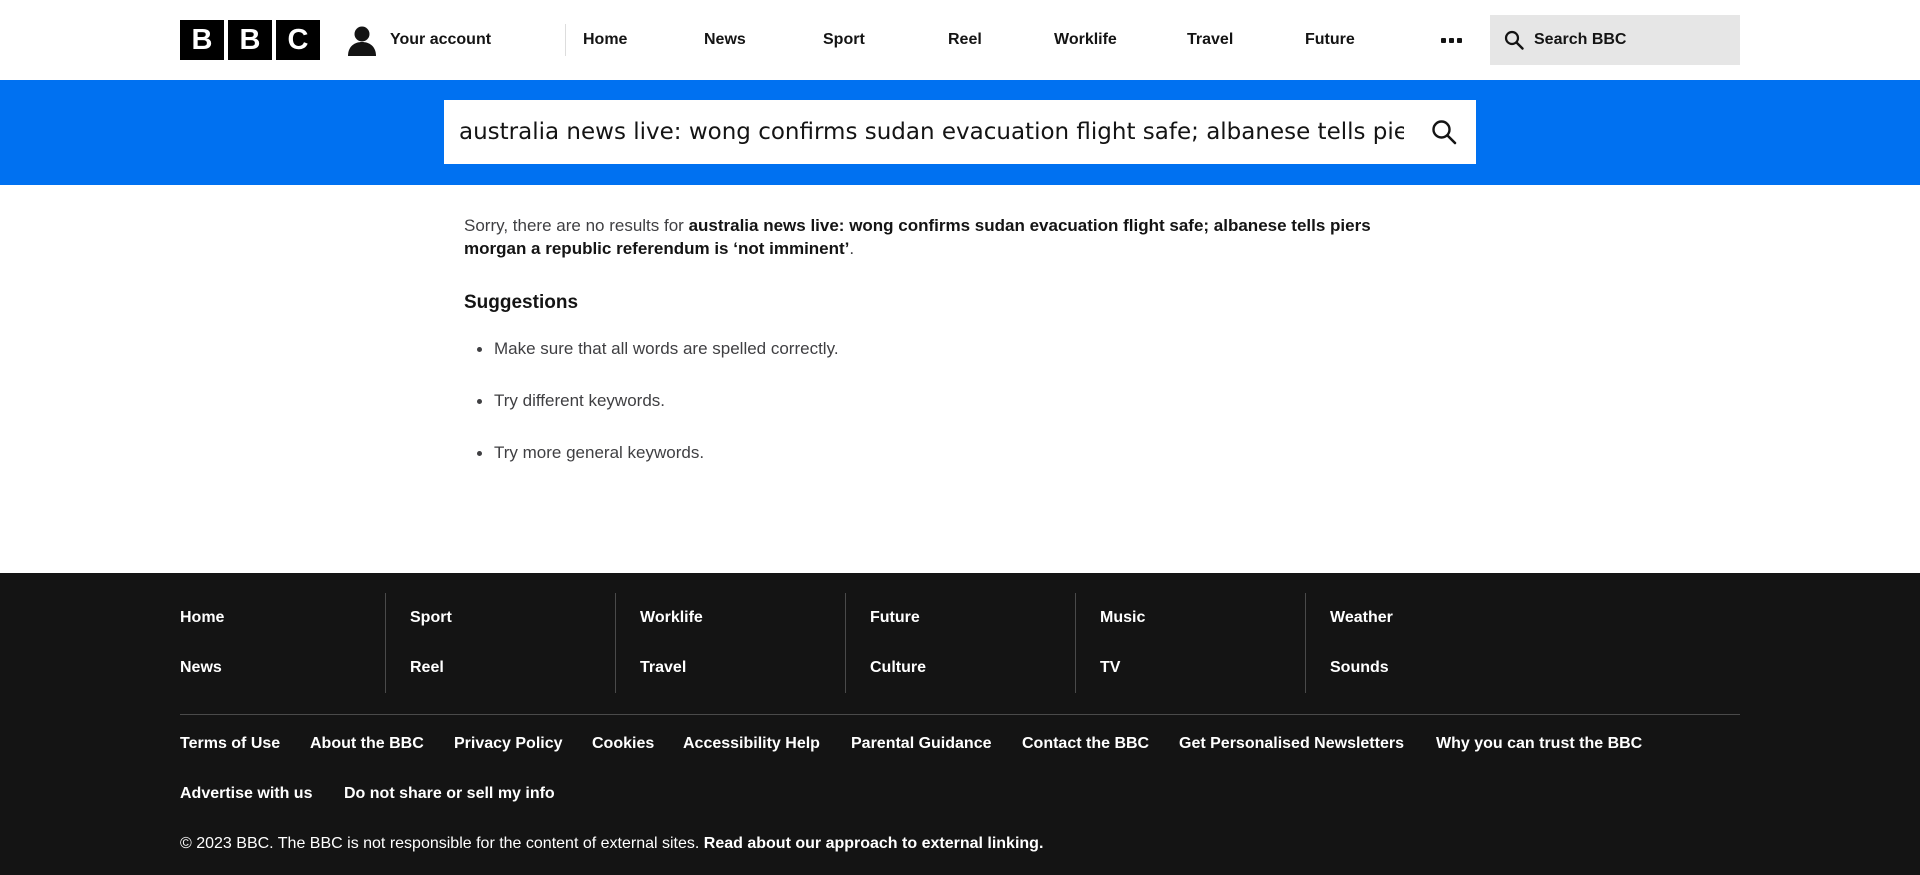  What do you see at coordinates (960, 643) in the screenshot?
I see `footer-column: Future Culture` at bounding box center [960, 643].